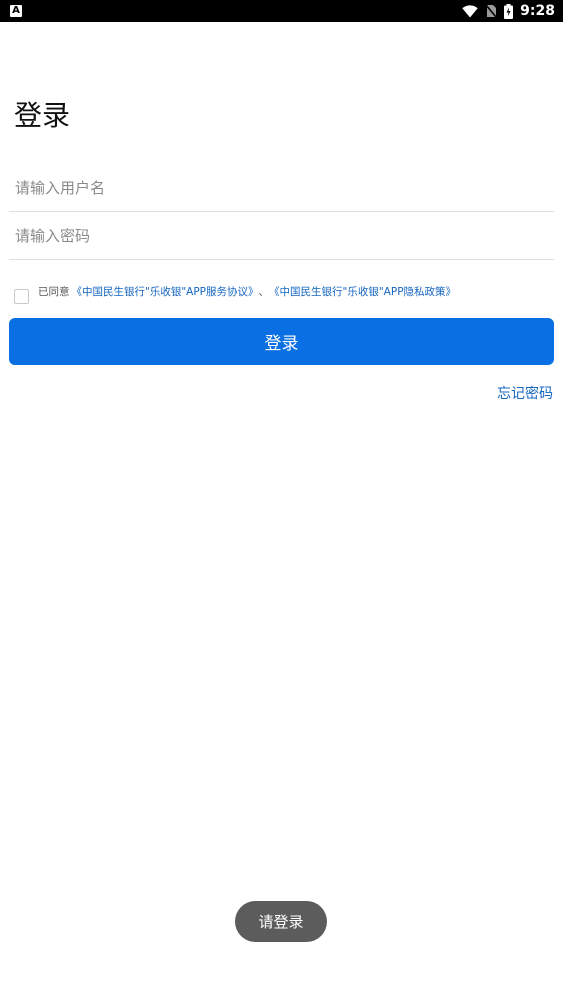  Describe the element at coordinates (21, 296) in the screenshot. I see `agreement-checkbox` at that location.